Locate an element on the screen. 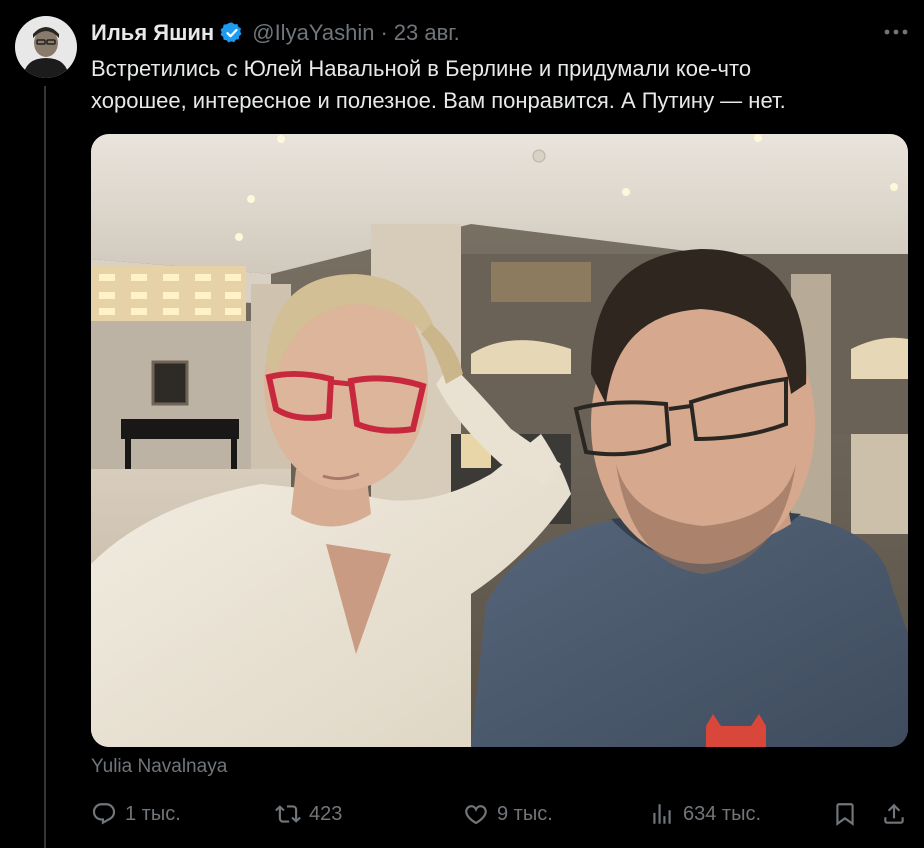 The image size is (924, 848). share-button is located at coordinates (894, 814).